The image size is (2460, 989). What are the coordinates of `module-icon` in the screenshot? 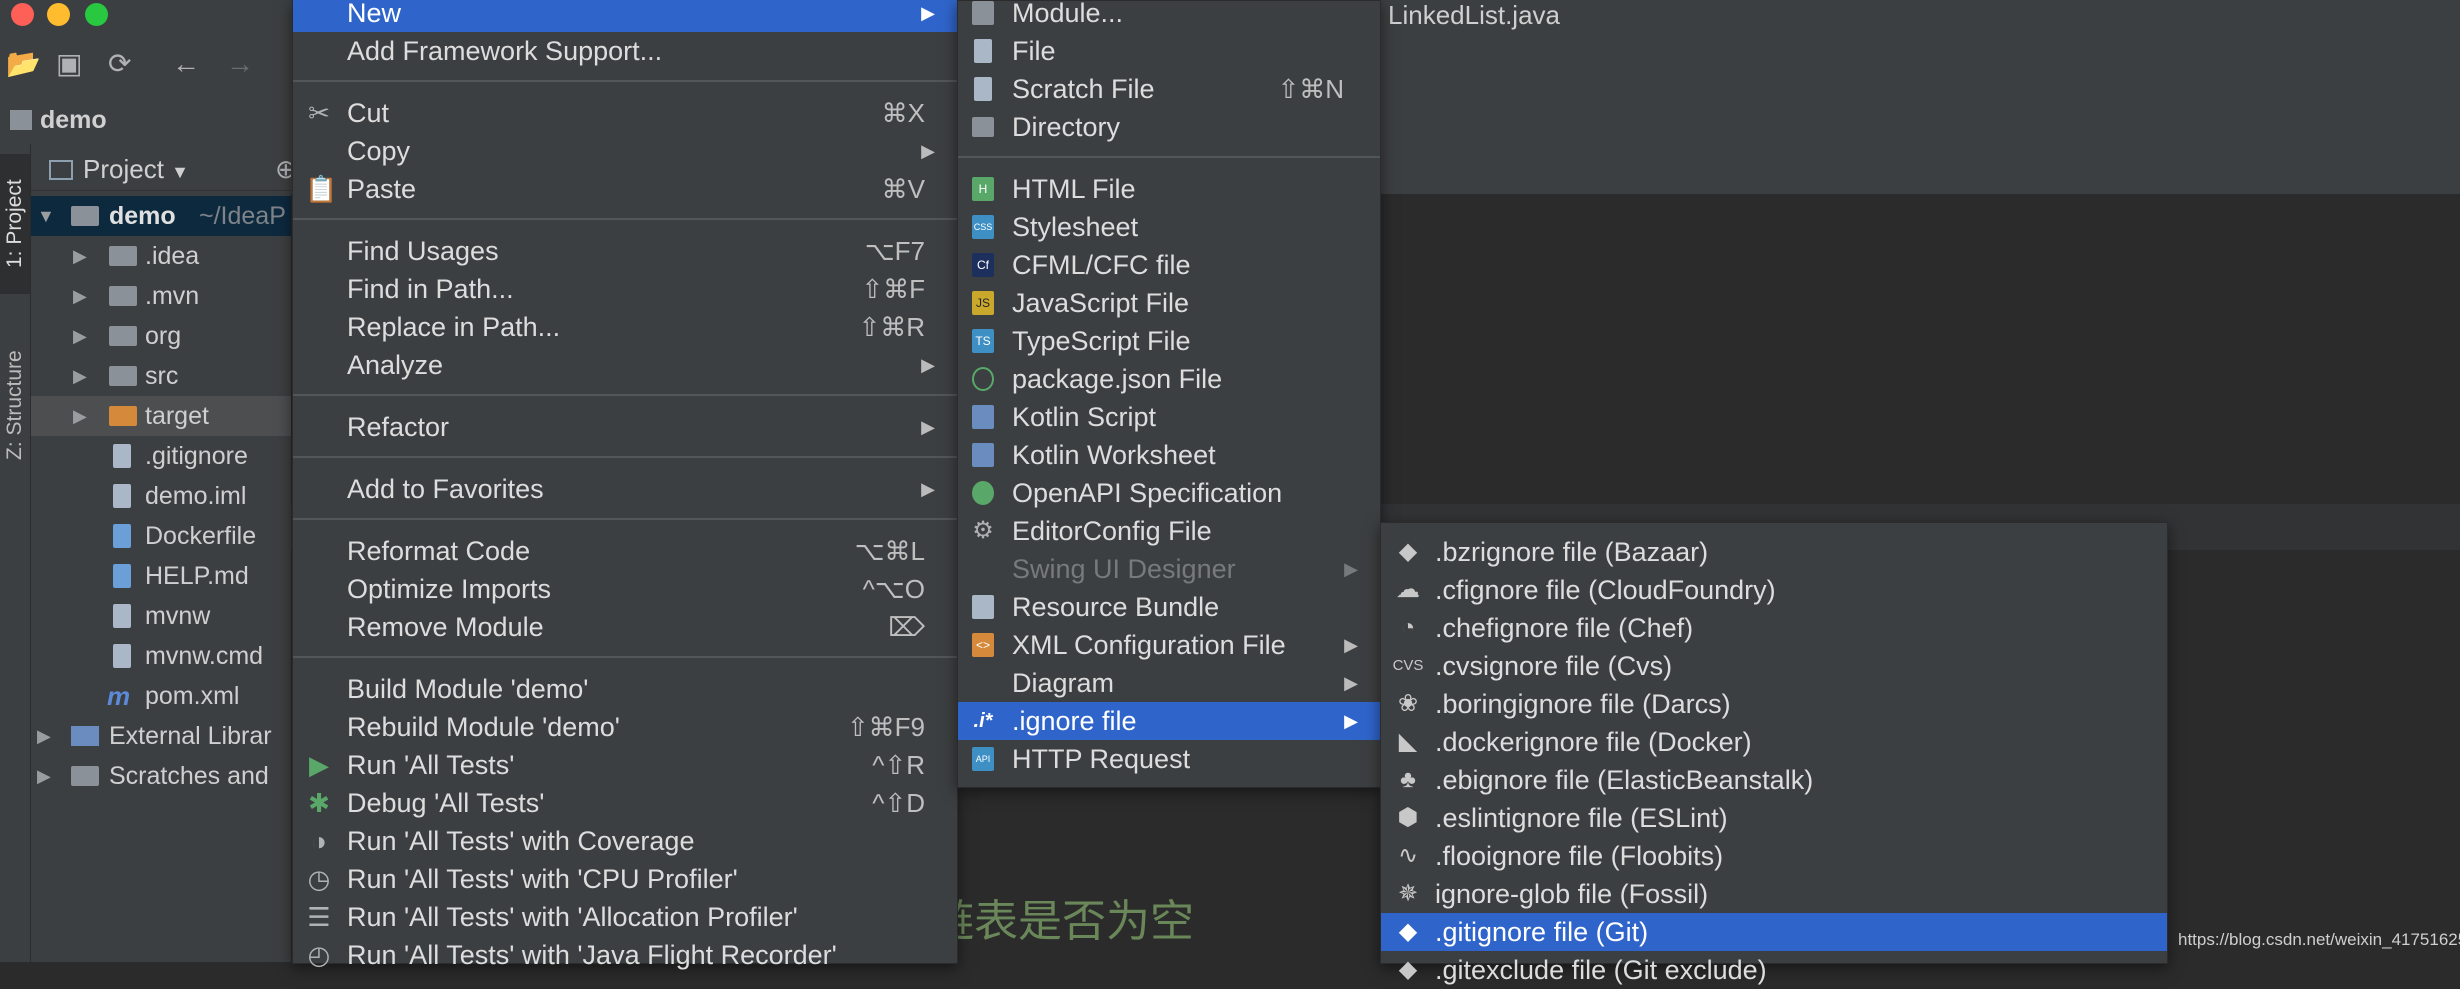 It's located at (983, 13).